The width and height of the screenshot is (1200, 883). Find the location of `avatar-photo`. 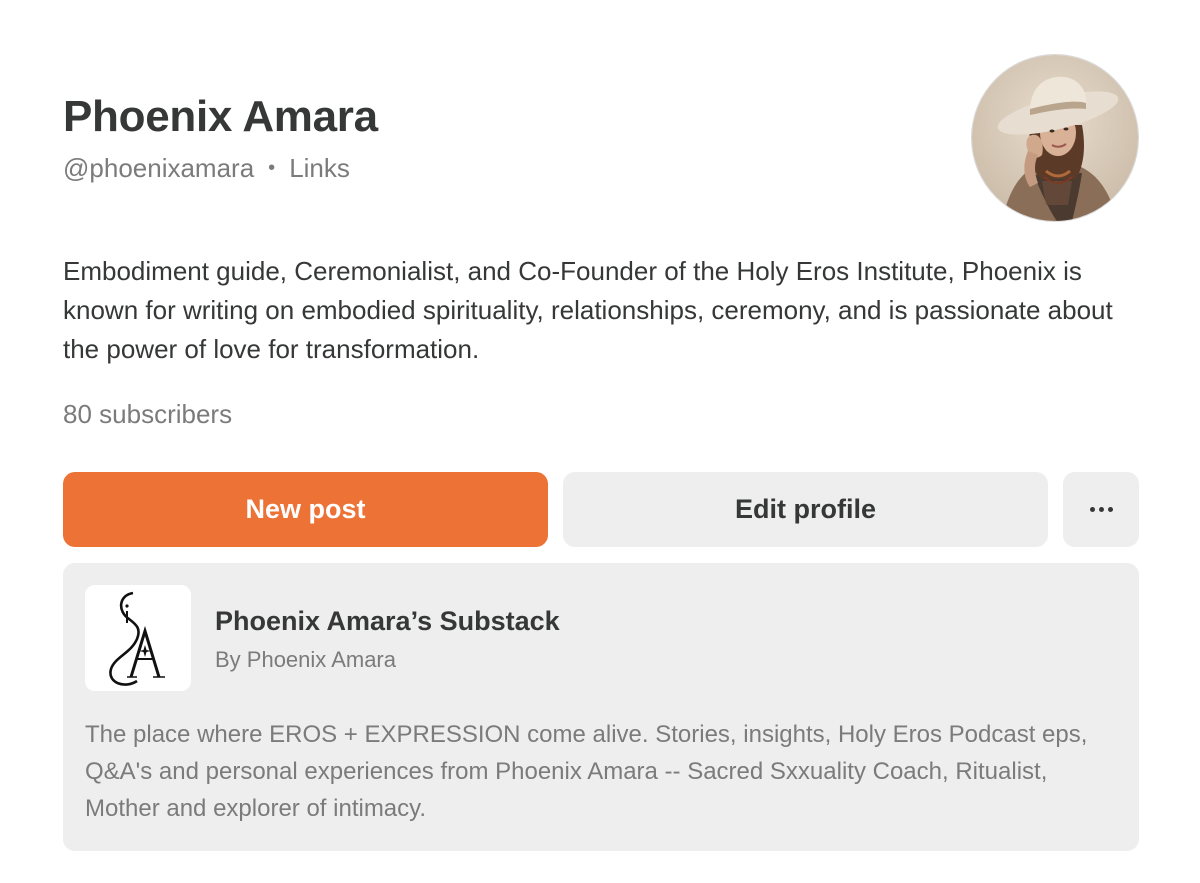

avatar-photo is located at coordinates (1055, 138).